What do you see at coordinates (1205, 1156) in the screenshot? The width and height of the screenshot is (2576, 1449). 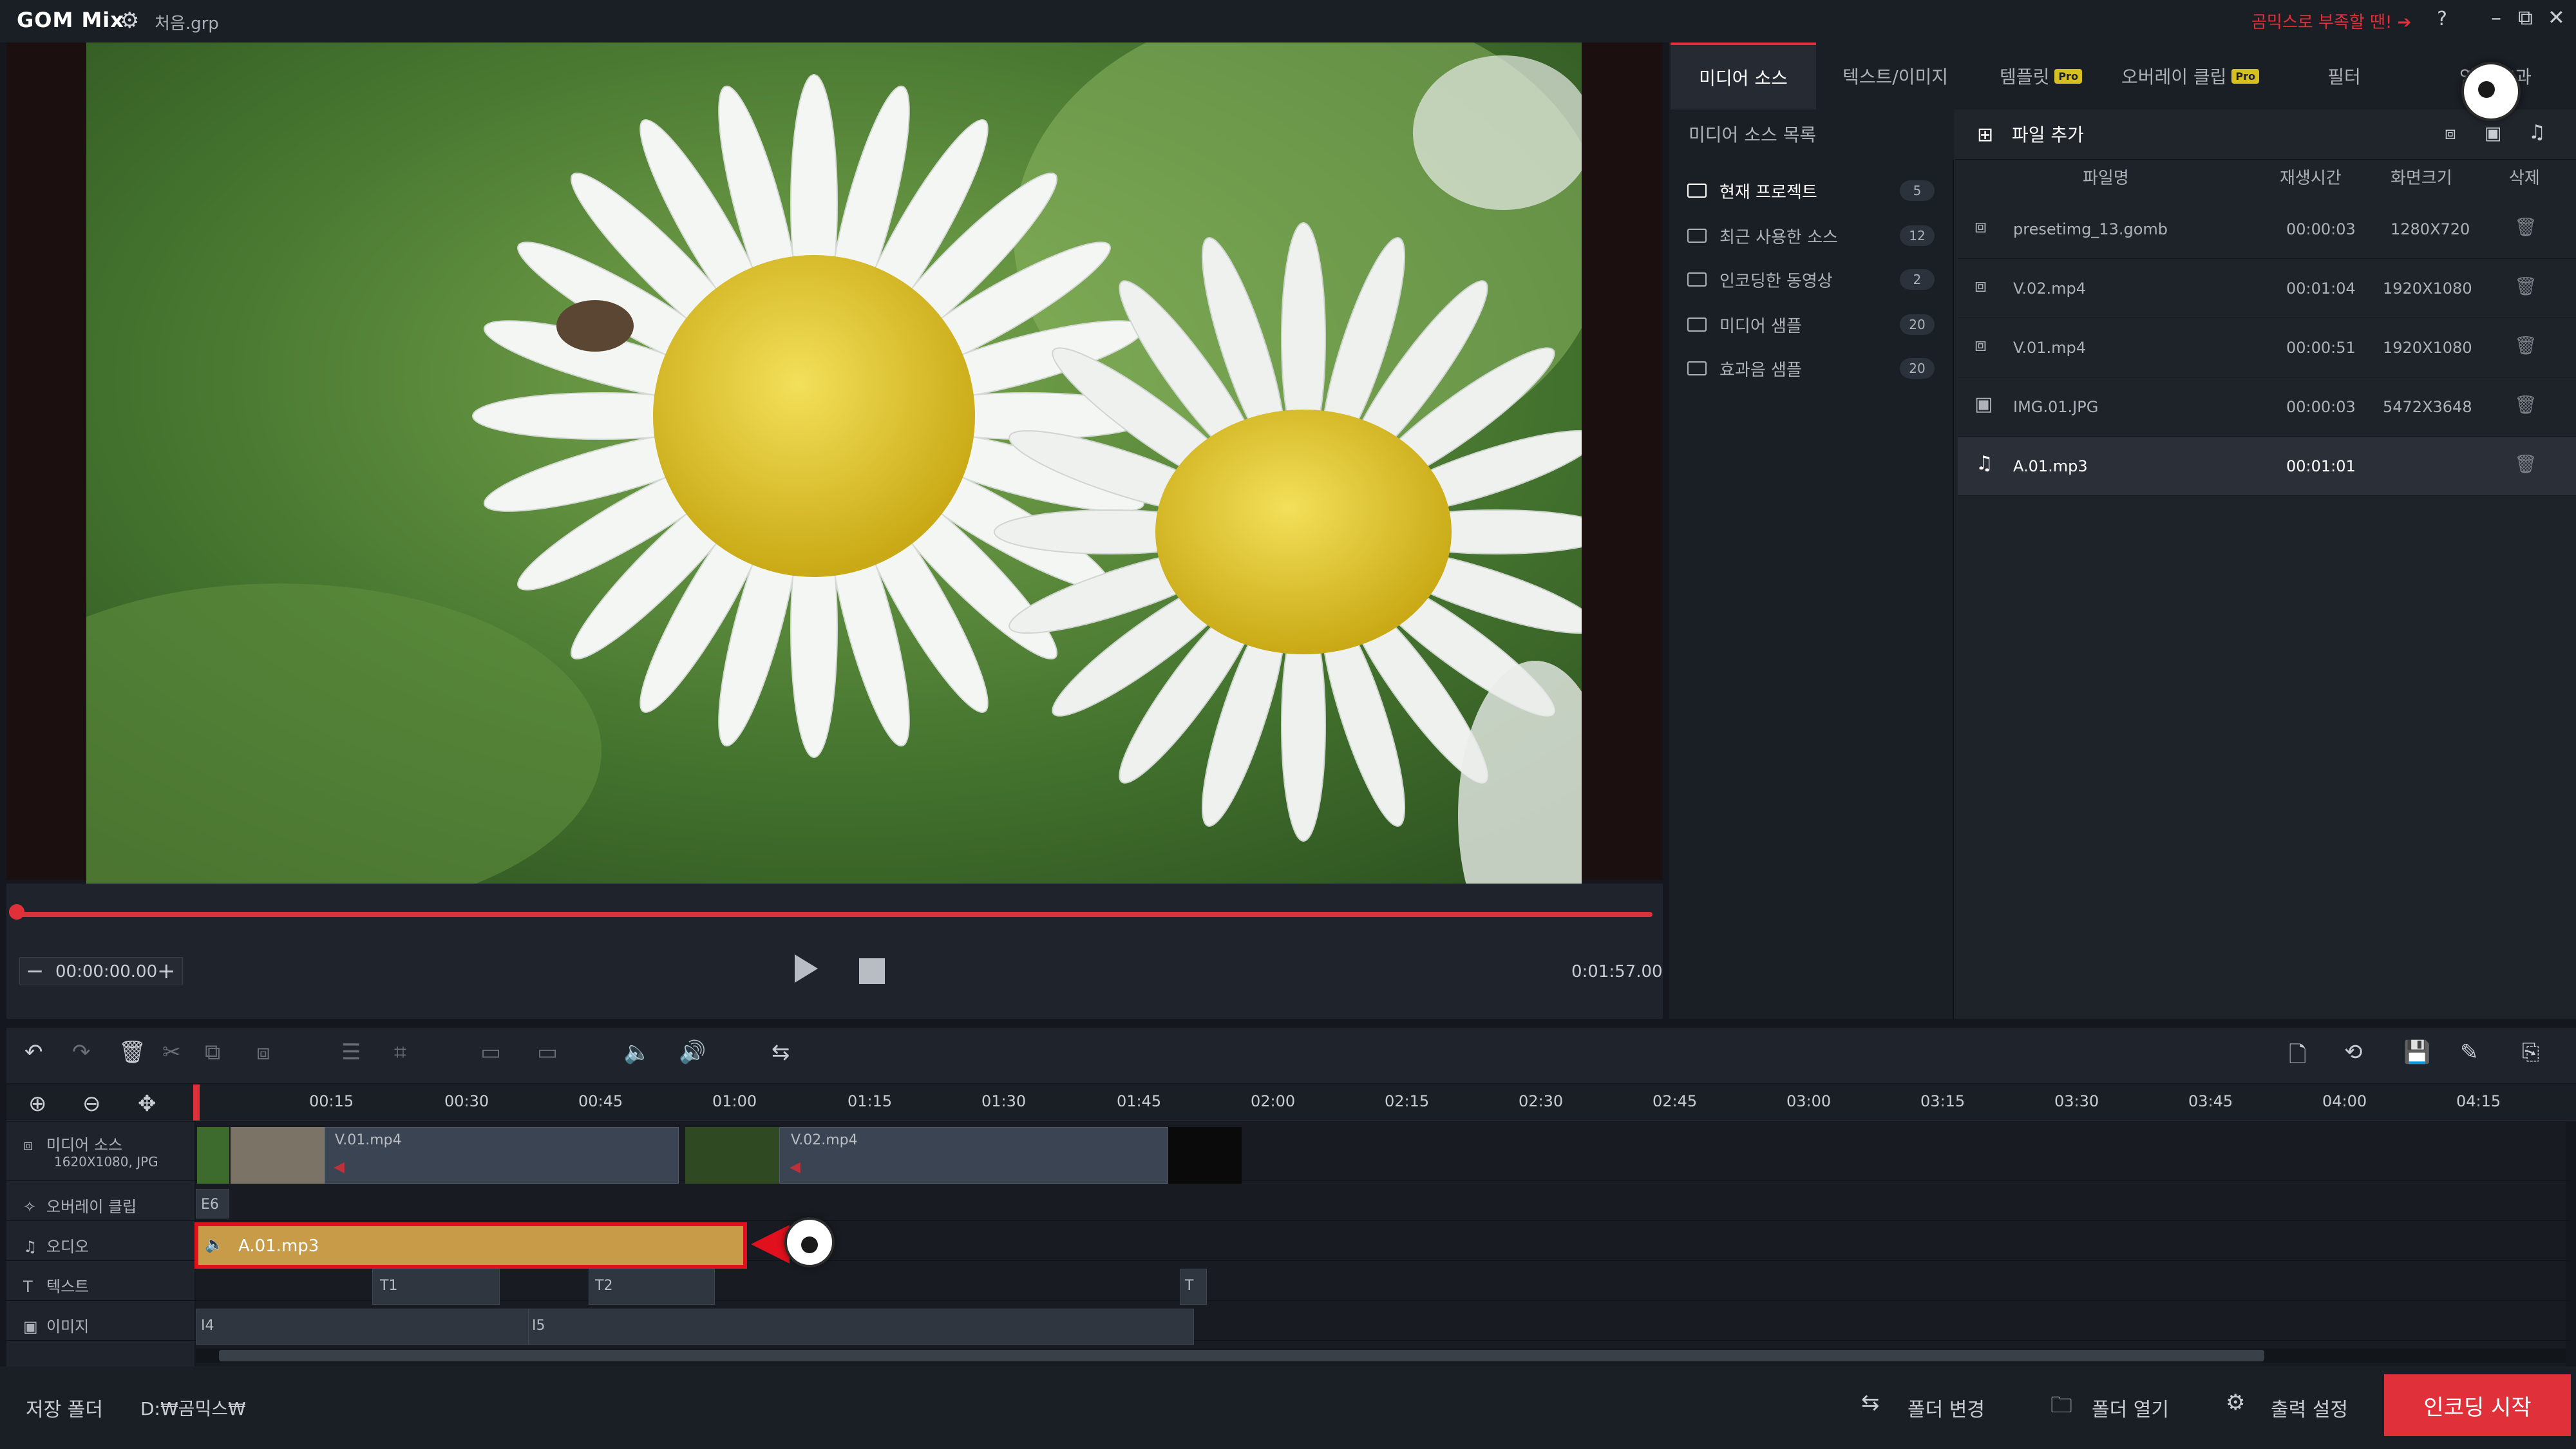 I see `clip-black` at bounding box center [1205, 1156].